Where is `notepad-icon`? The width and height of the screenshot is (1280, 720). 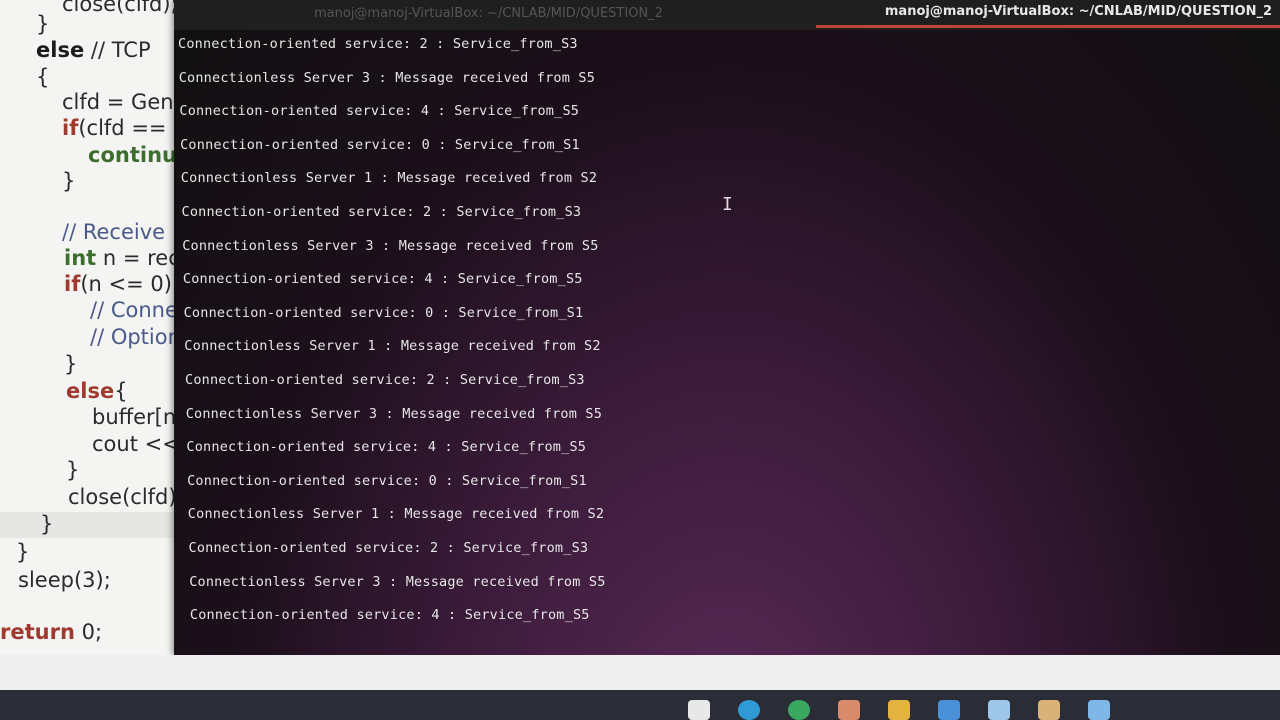 notepad-icon is located at coordinates (1099, 710).